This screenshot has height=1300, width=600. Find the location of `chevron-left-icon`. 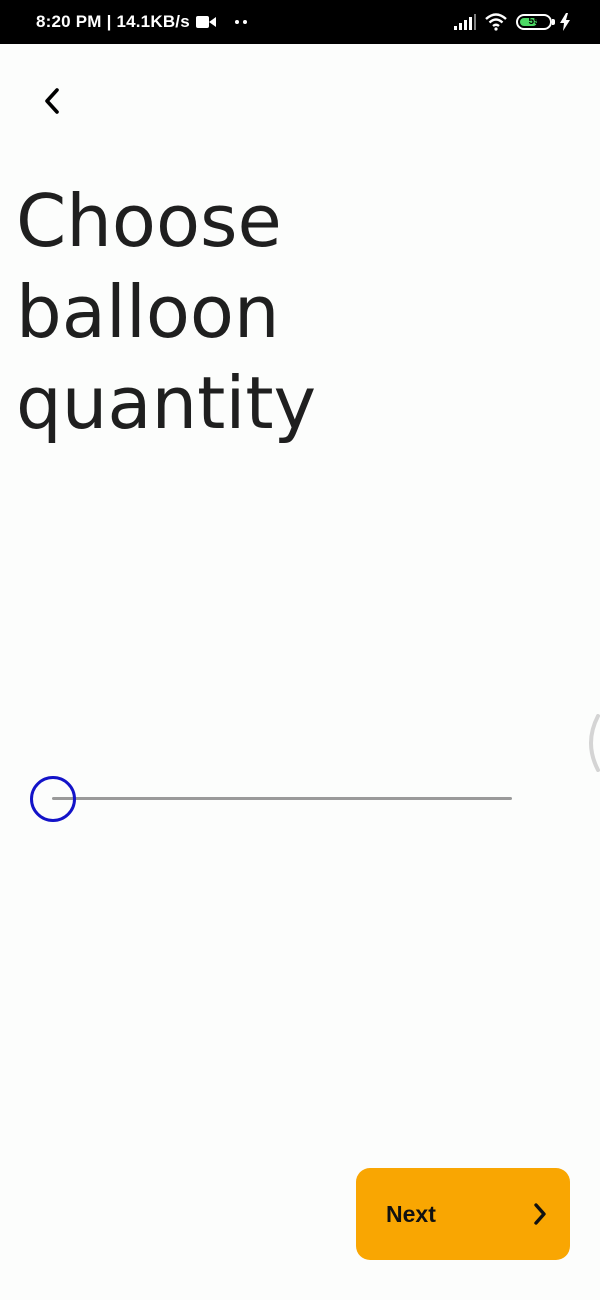

chevron-left-icon is located at coordinates (52, 101).